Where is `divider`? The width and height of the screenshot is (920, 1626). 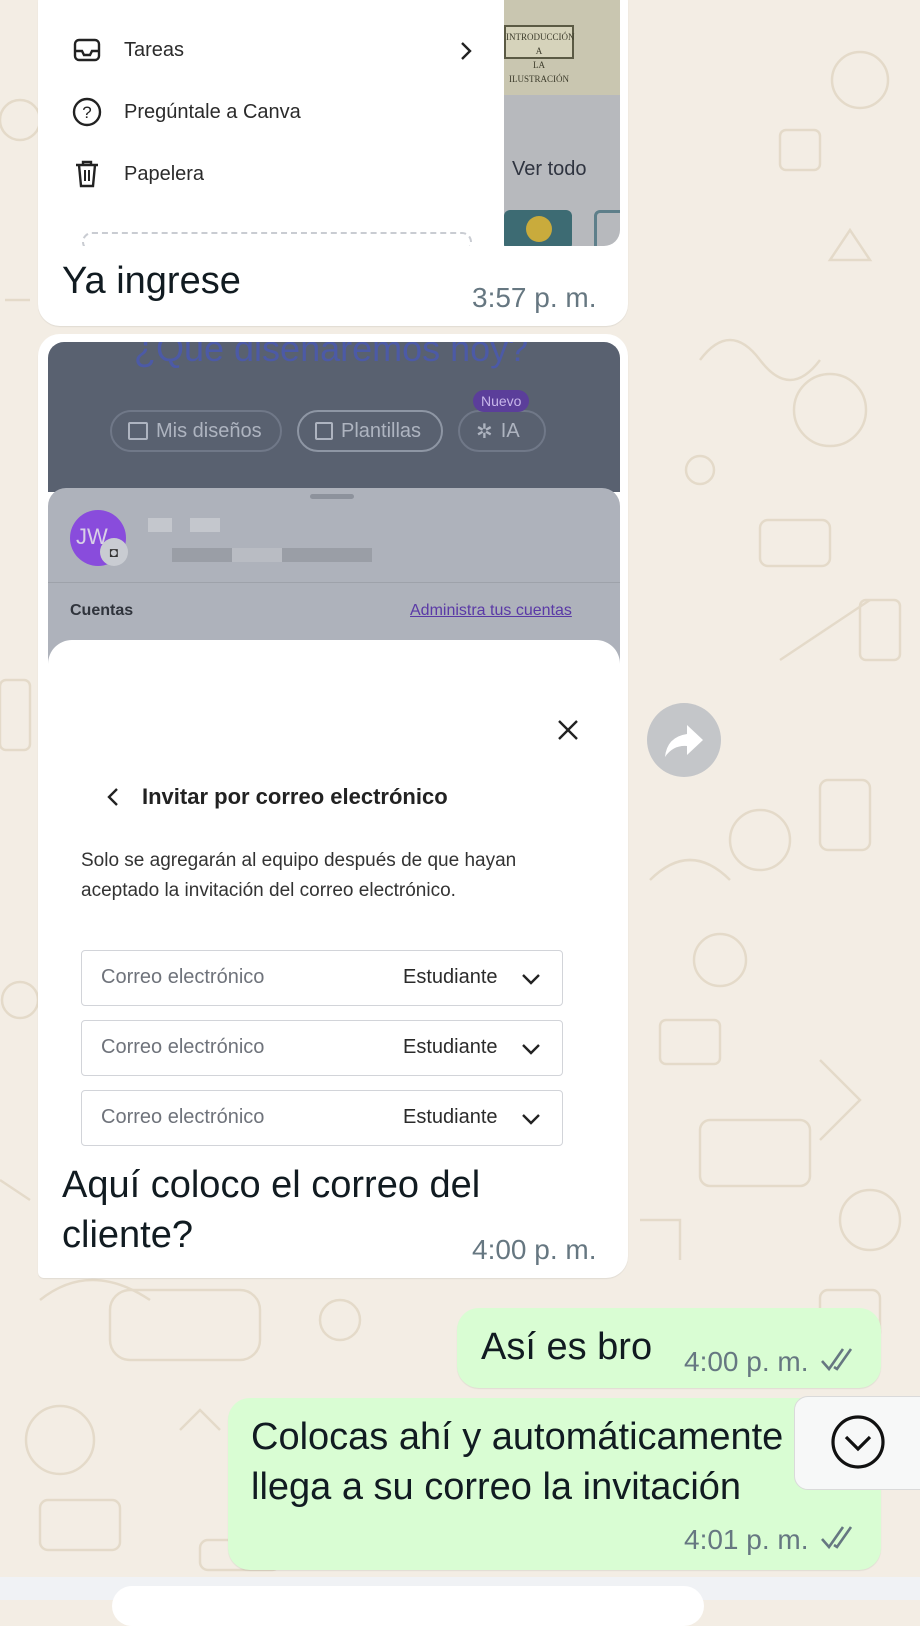 divider is located at coordinates (334, 582).